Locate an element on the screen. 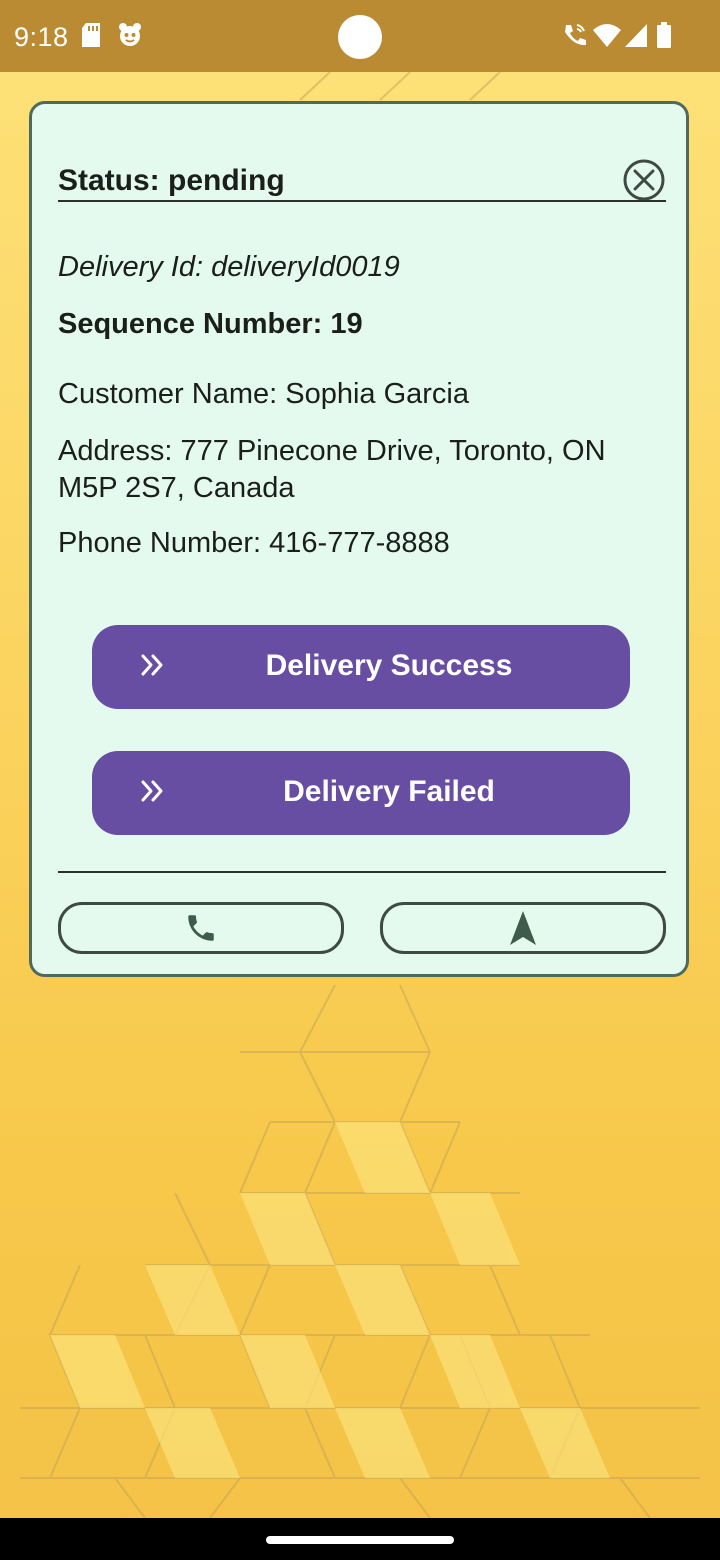 Image resolution: width=720 pixels, height=1560 pixels. camera-cutout is located at coordinates (360, 37).